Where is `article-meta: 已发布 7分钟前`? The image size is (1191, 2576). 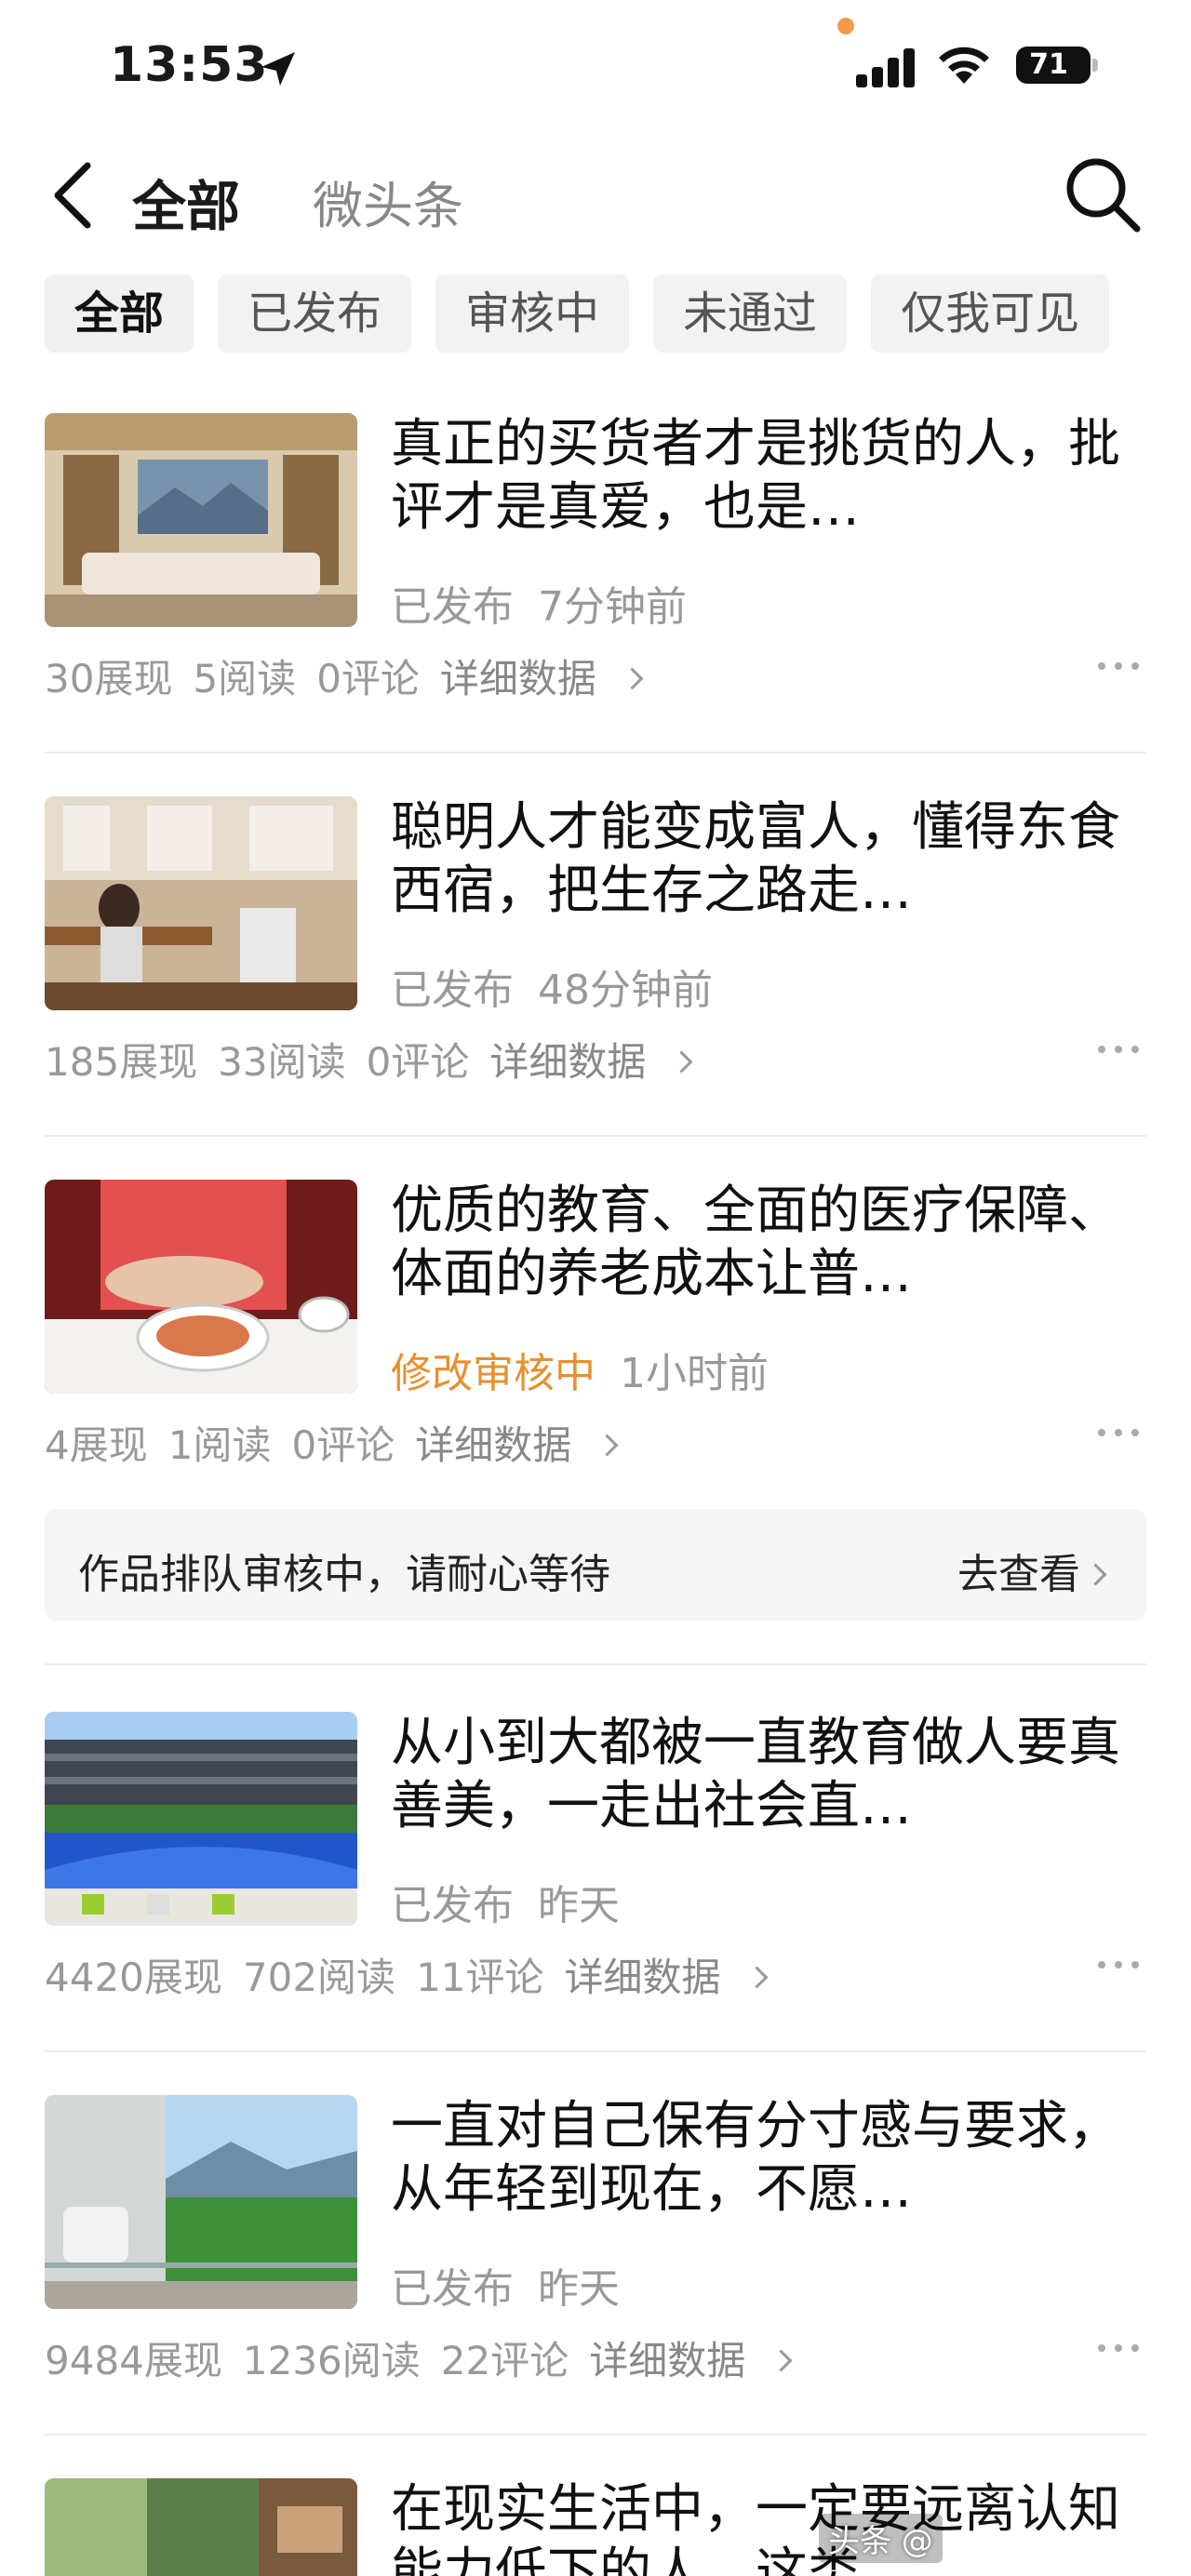 article-meta: 已发布 7分钟前 is located at coordinates (539, 603).